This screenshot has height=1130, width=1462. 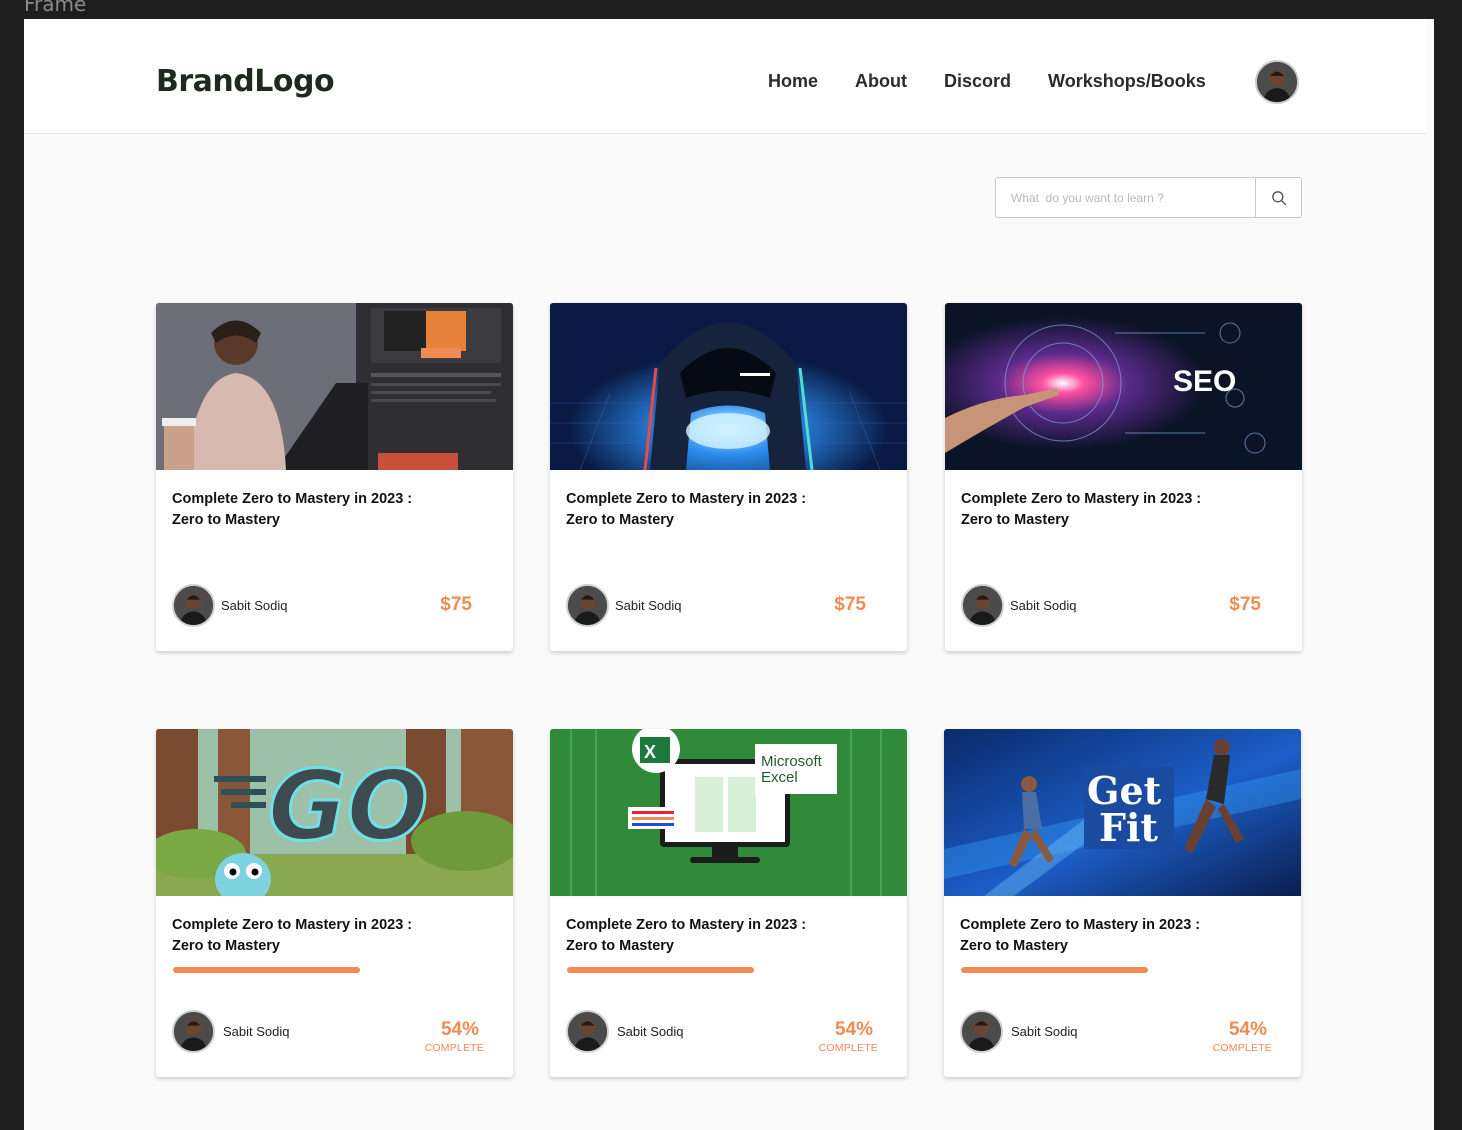 I want to click on course-image-hacker, so click(x=728, y=386).